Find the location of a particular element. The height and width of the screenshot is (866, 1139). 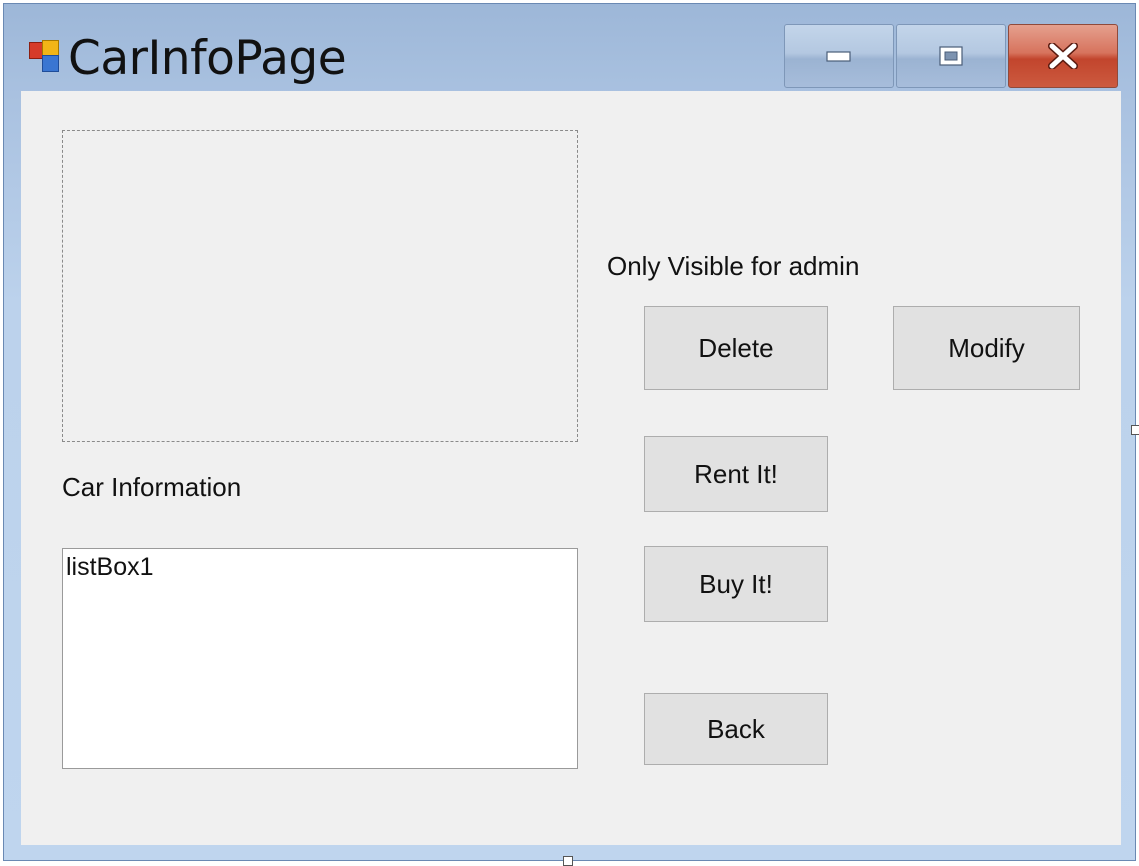

app-icon is located at coordinates (44, 57).